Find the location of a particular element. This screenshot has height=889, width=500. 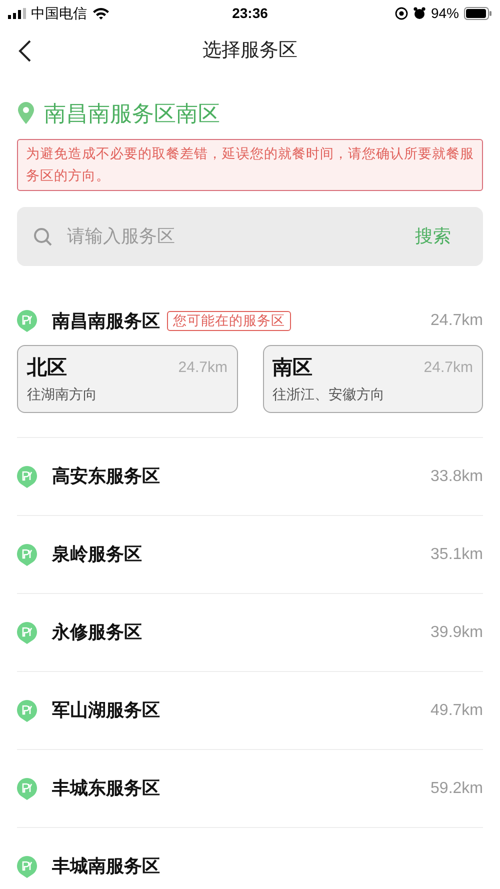

distance-text: 35.1km is located at coordinates (456, 554).